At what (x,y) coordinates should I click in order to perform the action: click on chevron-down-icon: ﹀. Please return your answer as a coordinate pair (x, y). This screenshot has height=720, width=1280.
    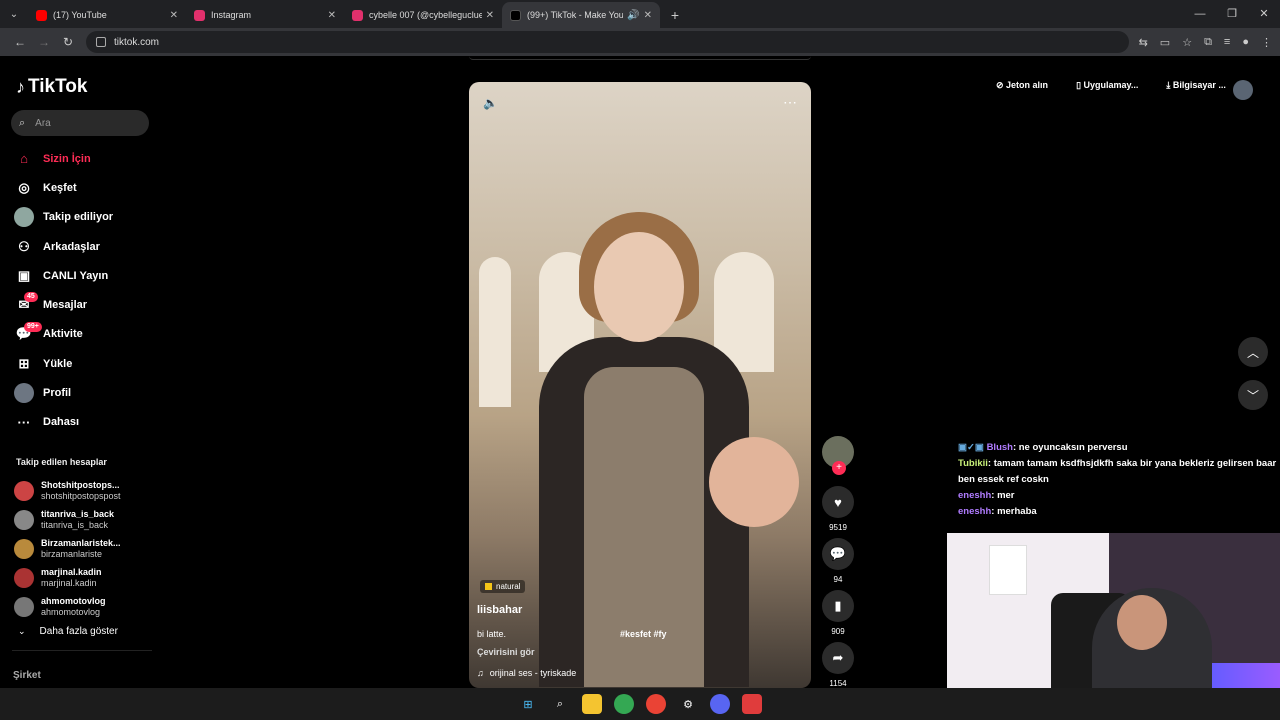
    Looking at the image, I should click on (1252, 395).